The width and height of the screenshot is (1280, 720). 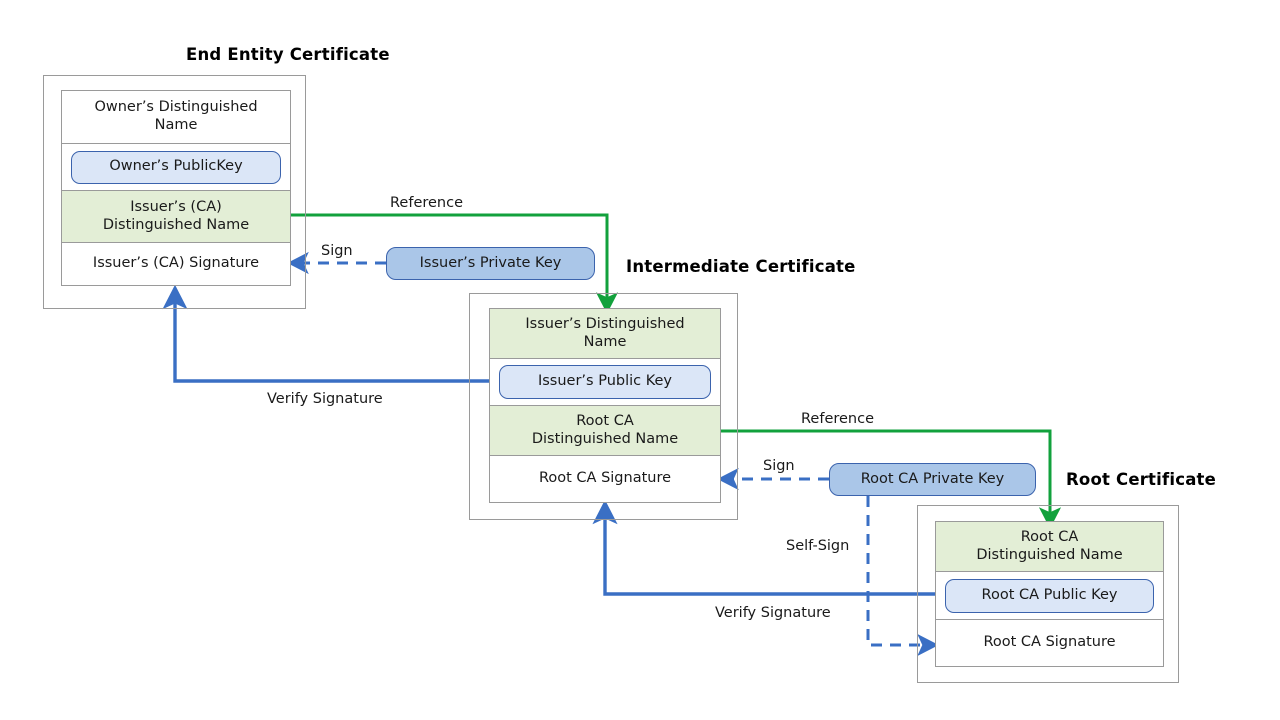 I want to click on connector-label-reference-bottom: Reference, so click(x=838, y=419).